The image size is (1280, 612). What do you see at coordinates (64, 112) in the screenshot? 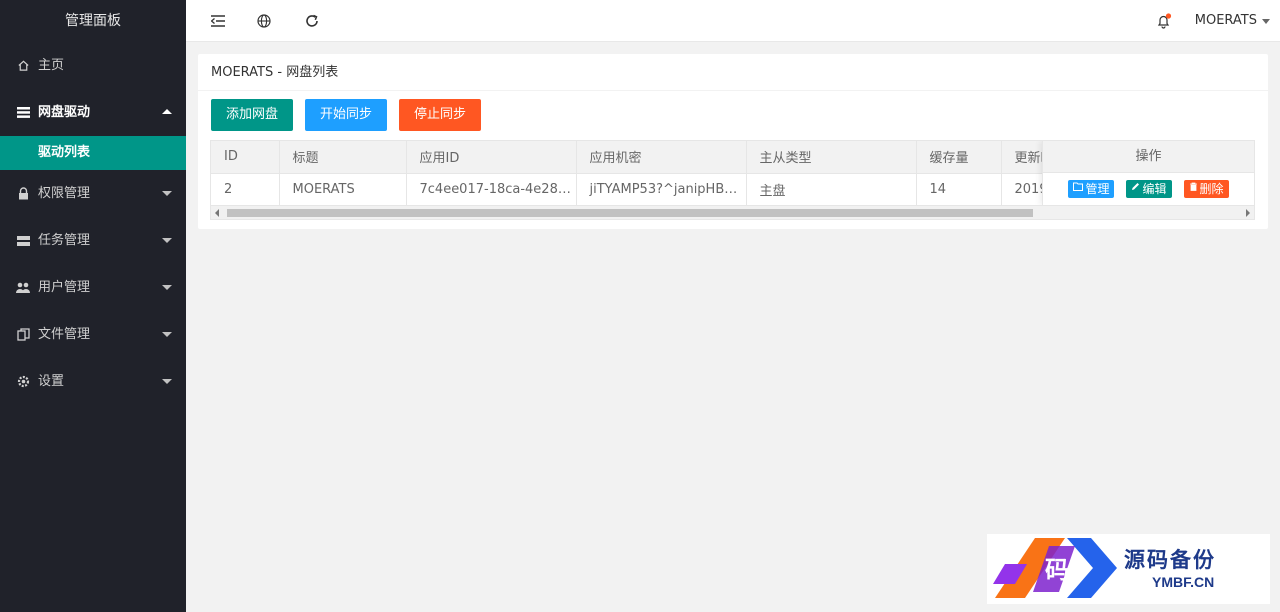
I see `sidebar-item-label: 网盘驱动` at bounding box center [64, 112].